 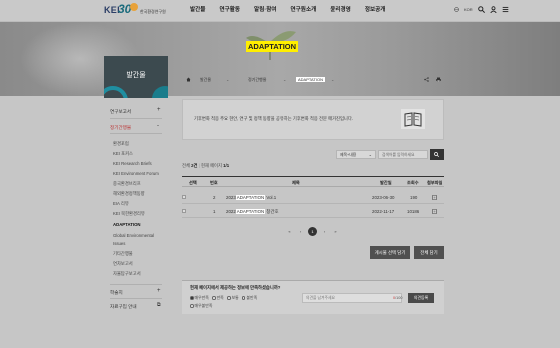 What do you see at coordinates (123, 254) in the screenshot?
I see `sidebar-subitem: 기타간행물` at bounding box center [123, 254].